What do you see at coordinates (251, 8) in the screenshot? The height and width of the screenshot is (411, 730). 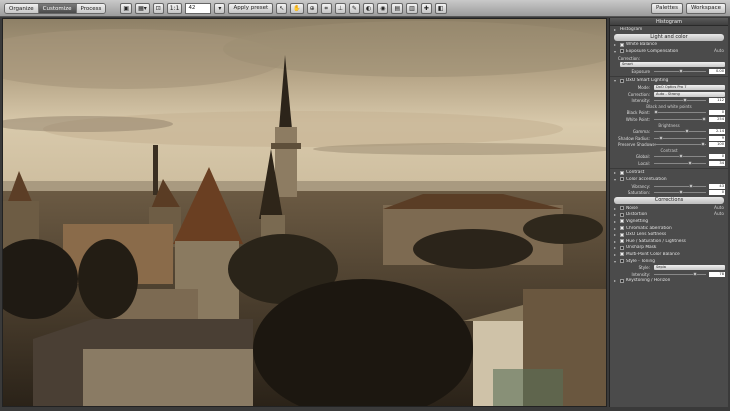 I see `apply-preset-dropdown: Apply preset` at bounding box center [251, 8].